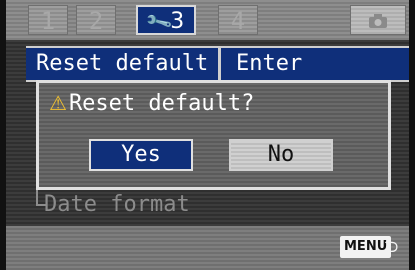 The height and width of the screenshot is (270, 415). I want to click on tab-label: 1, so click(48, 21).